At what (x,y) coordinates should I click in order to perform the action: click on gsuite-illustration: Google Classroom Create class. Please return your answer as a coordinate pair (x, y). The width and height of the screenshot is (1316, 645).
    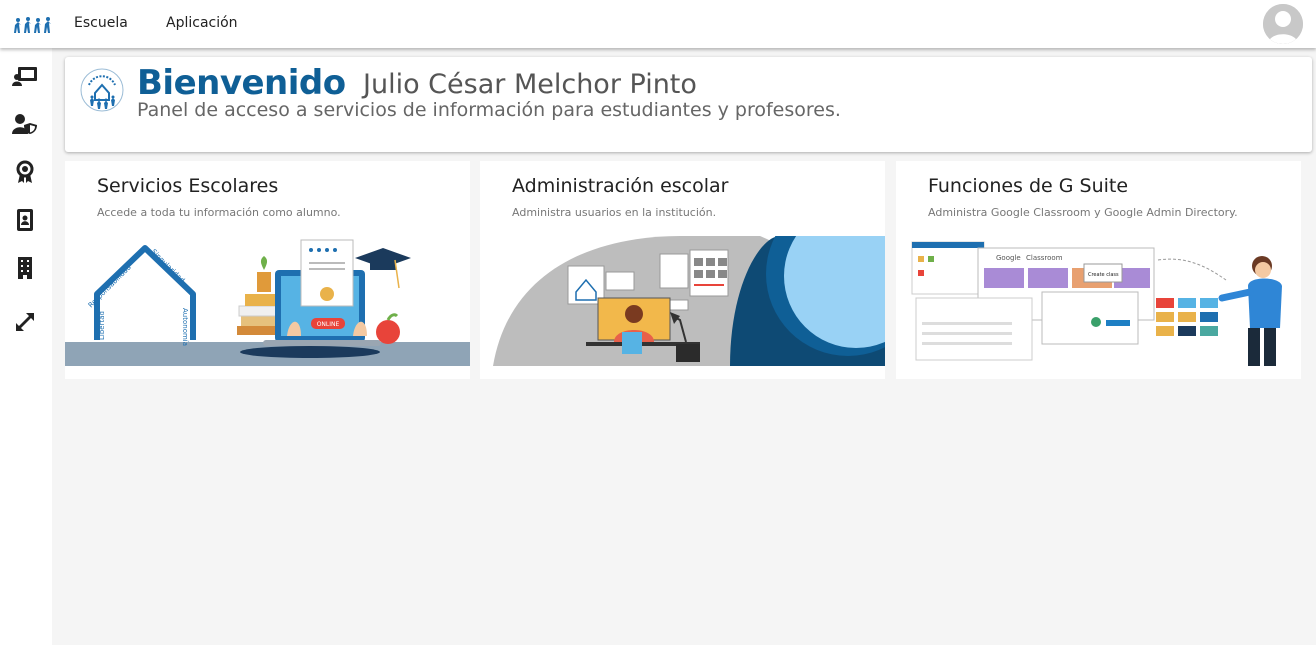
    Looking at the image, I should click on (1096, 303).